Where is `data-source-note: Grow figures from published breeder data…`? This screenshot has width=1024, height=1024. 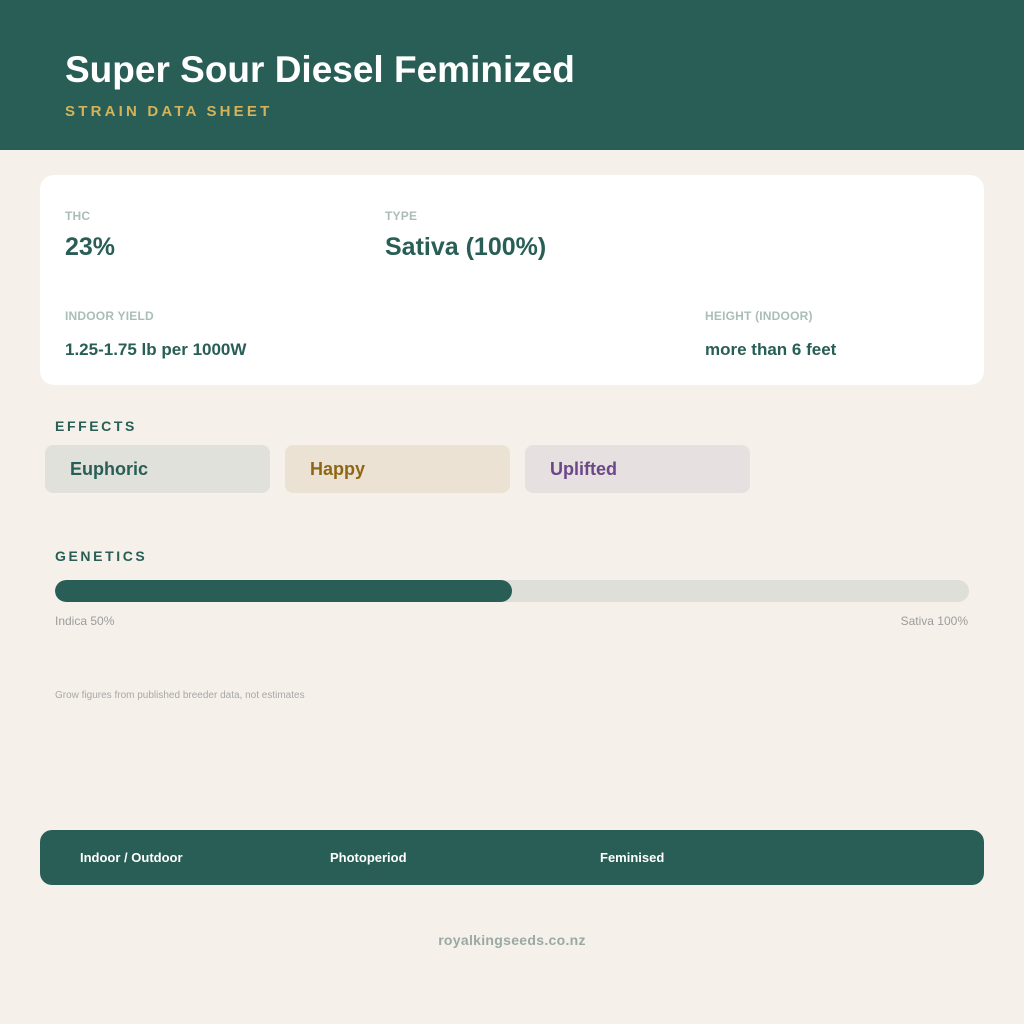
data-source-note: Grow figures from published breeder data… is located at coordinates (180, 695).